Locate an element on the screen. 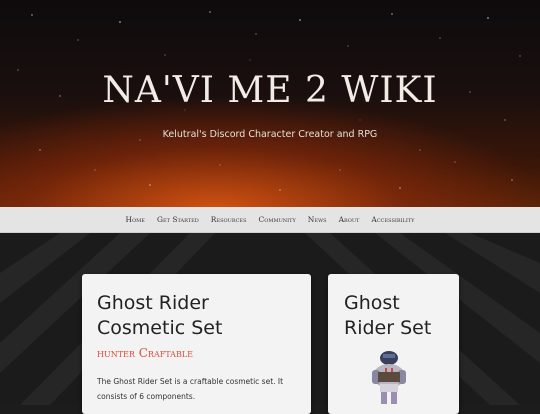 Image resolution: width=540 pixels, height=414 pixels. nav-item-resources: Resources is located at coordinates (229, 219).